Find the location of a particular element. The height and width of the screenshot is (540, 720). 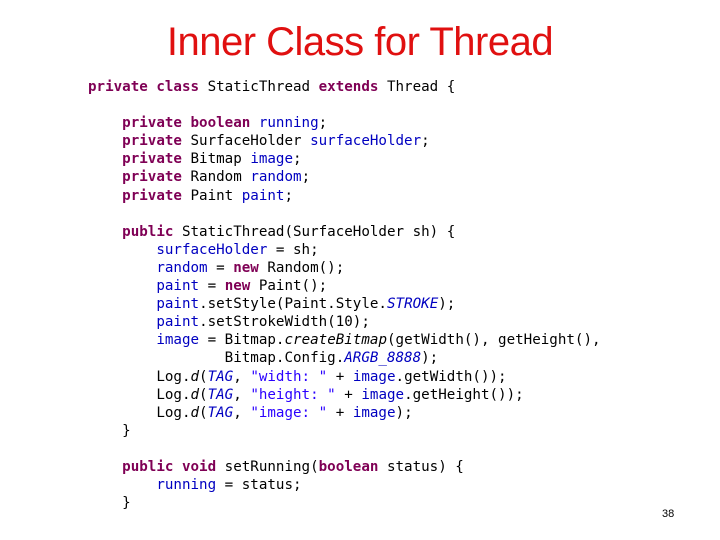

code-token: running is located at coordinates (186, 485).